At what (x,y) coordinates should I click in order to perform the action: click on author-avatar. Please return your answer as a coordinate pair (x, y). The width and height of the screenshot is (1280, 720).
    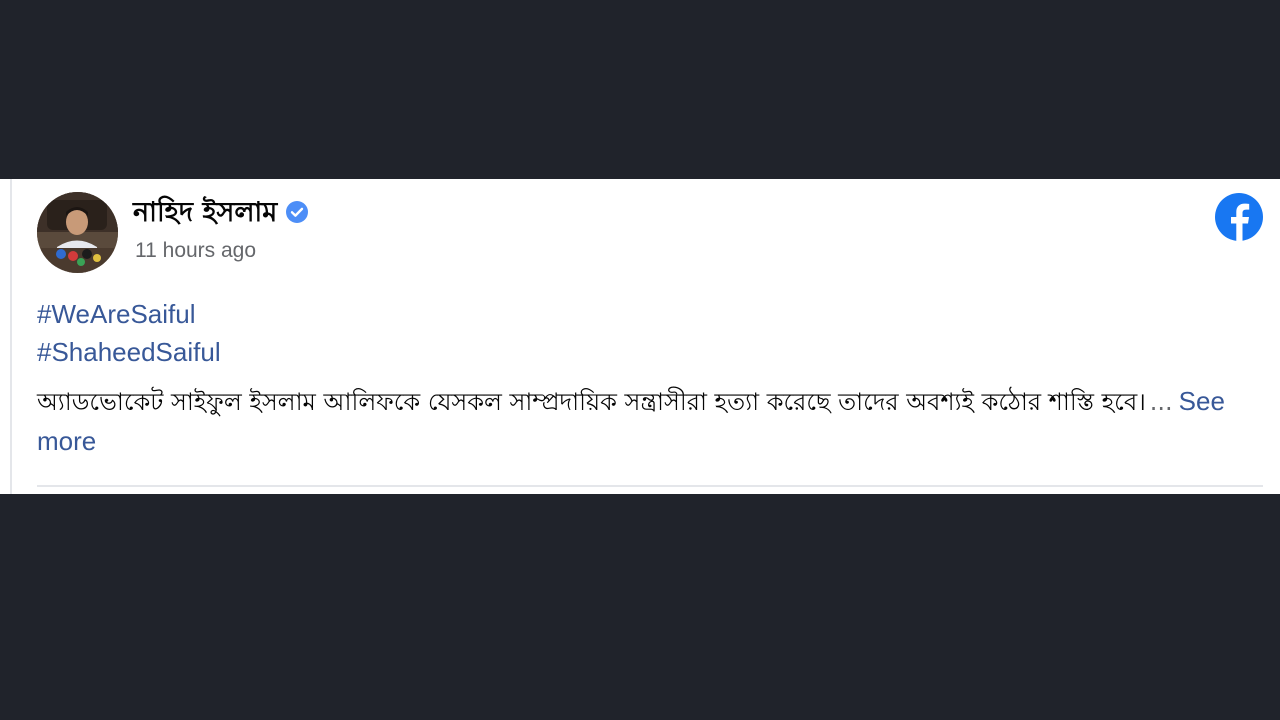
    Looking at the image, I should click on (77, 232).